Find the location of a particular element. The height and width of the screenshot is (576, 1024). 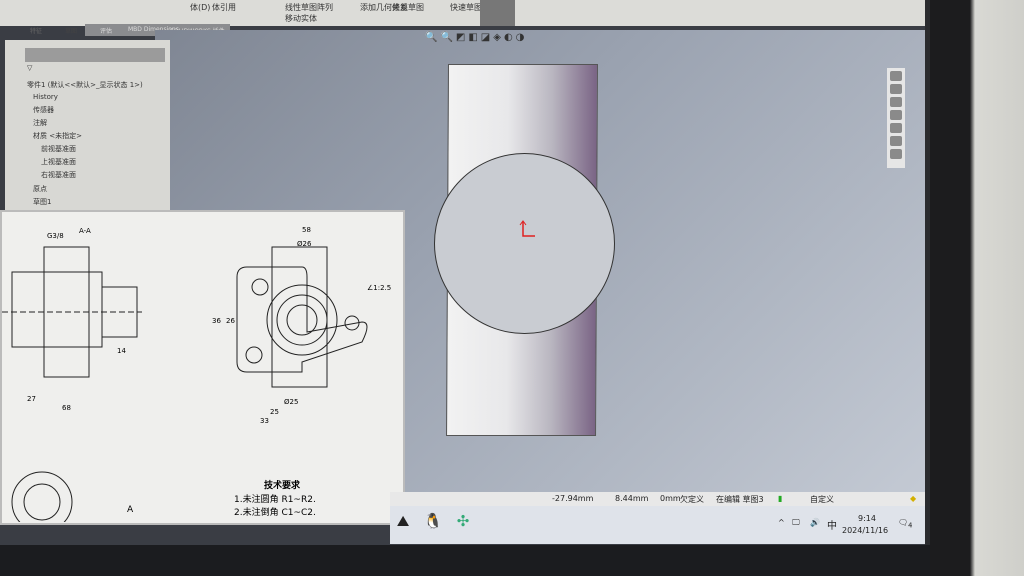

notification-icon: 🗨4 is located at coordinates (905, 524).